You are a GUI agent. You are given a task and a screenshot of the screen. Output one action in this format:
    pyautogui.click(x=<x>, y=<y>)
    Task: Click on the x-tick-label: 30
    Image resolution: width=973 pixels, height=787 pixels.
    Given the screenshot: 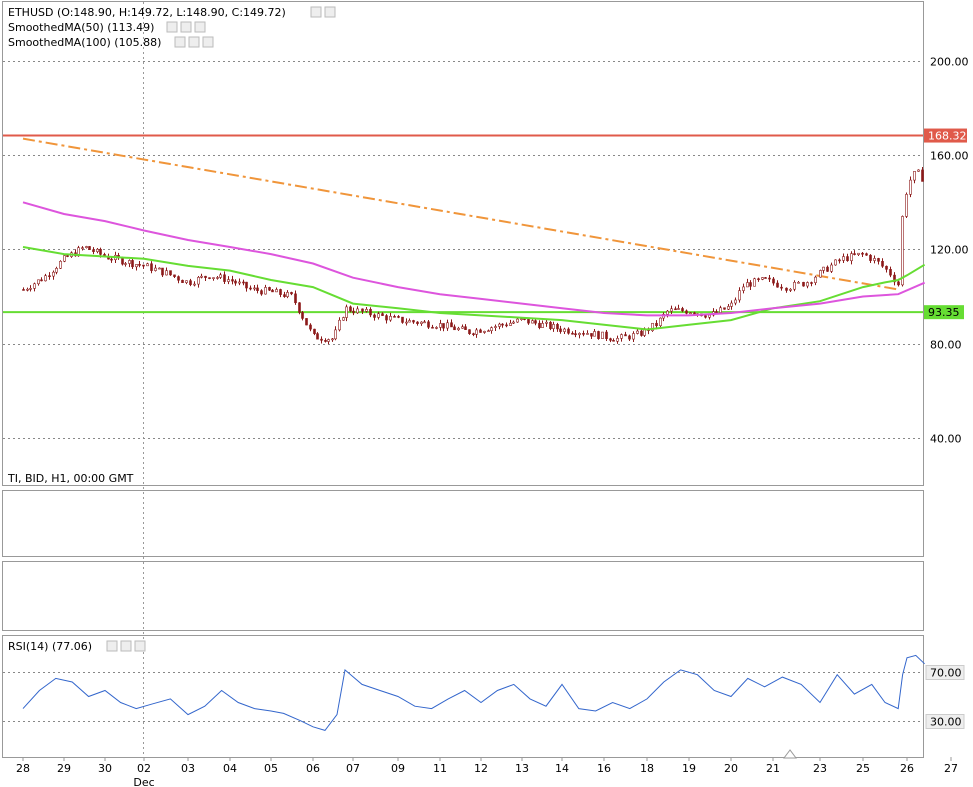 What is the action you would take?
    pyautogui.click(x=105, y=768)
    